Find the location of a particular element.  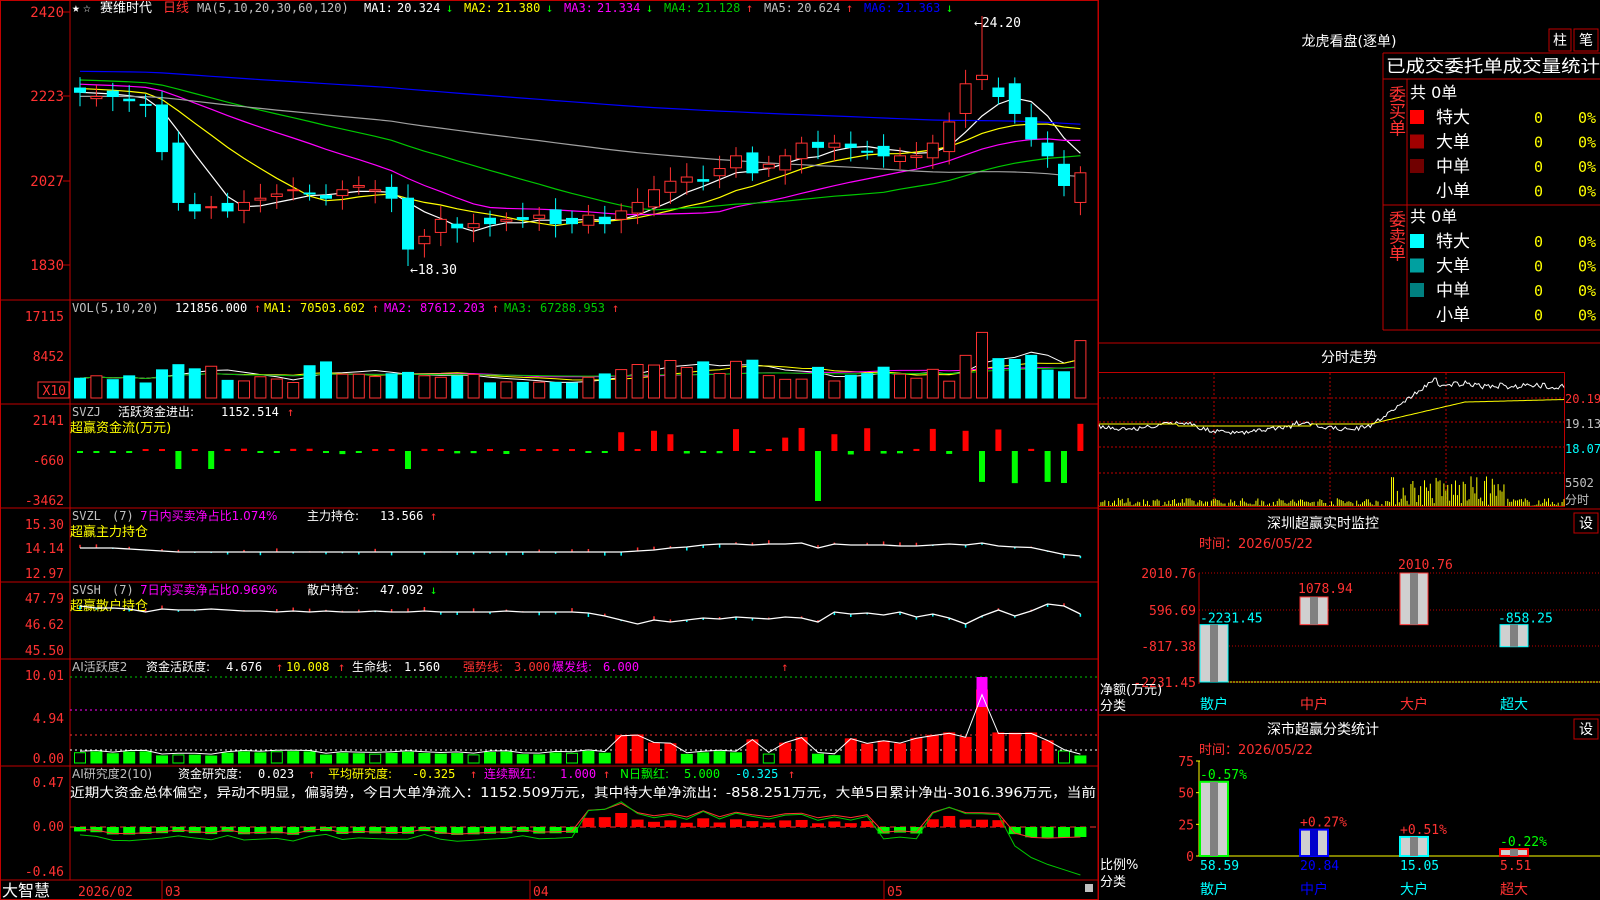

research-plot is located at coordinates (584, 838).